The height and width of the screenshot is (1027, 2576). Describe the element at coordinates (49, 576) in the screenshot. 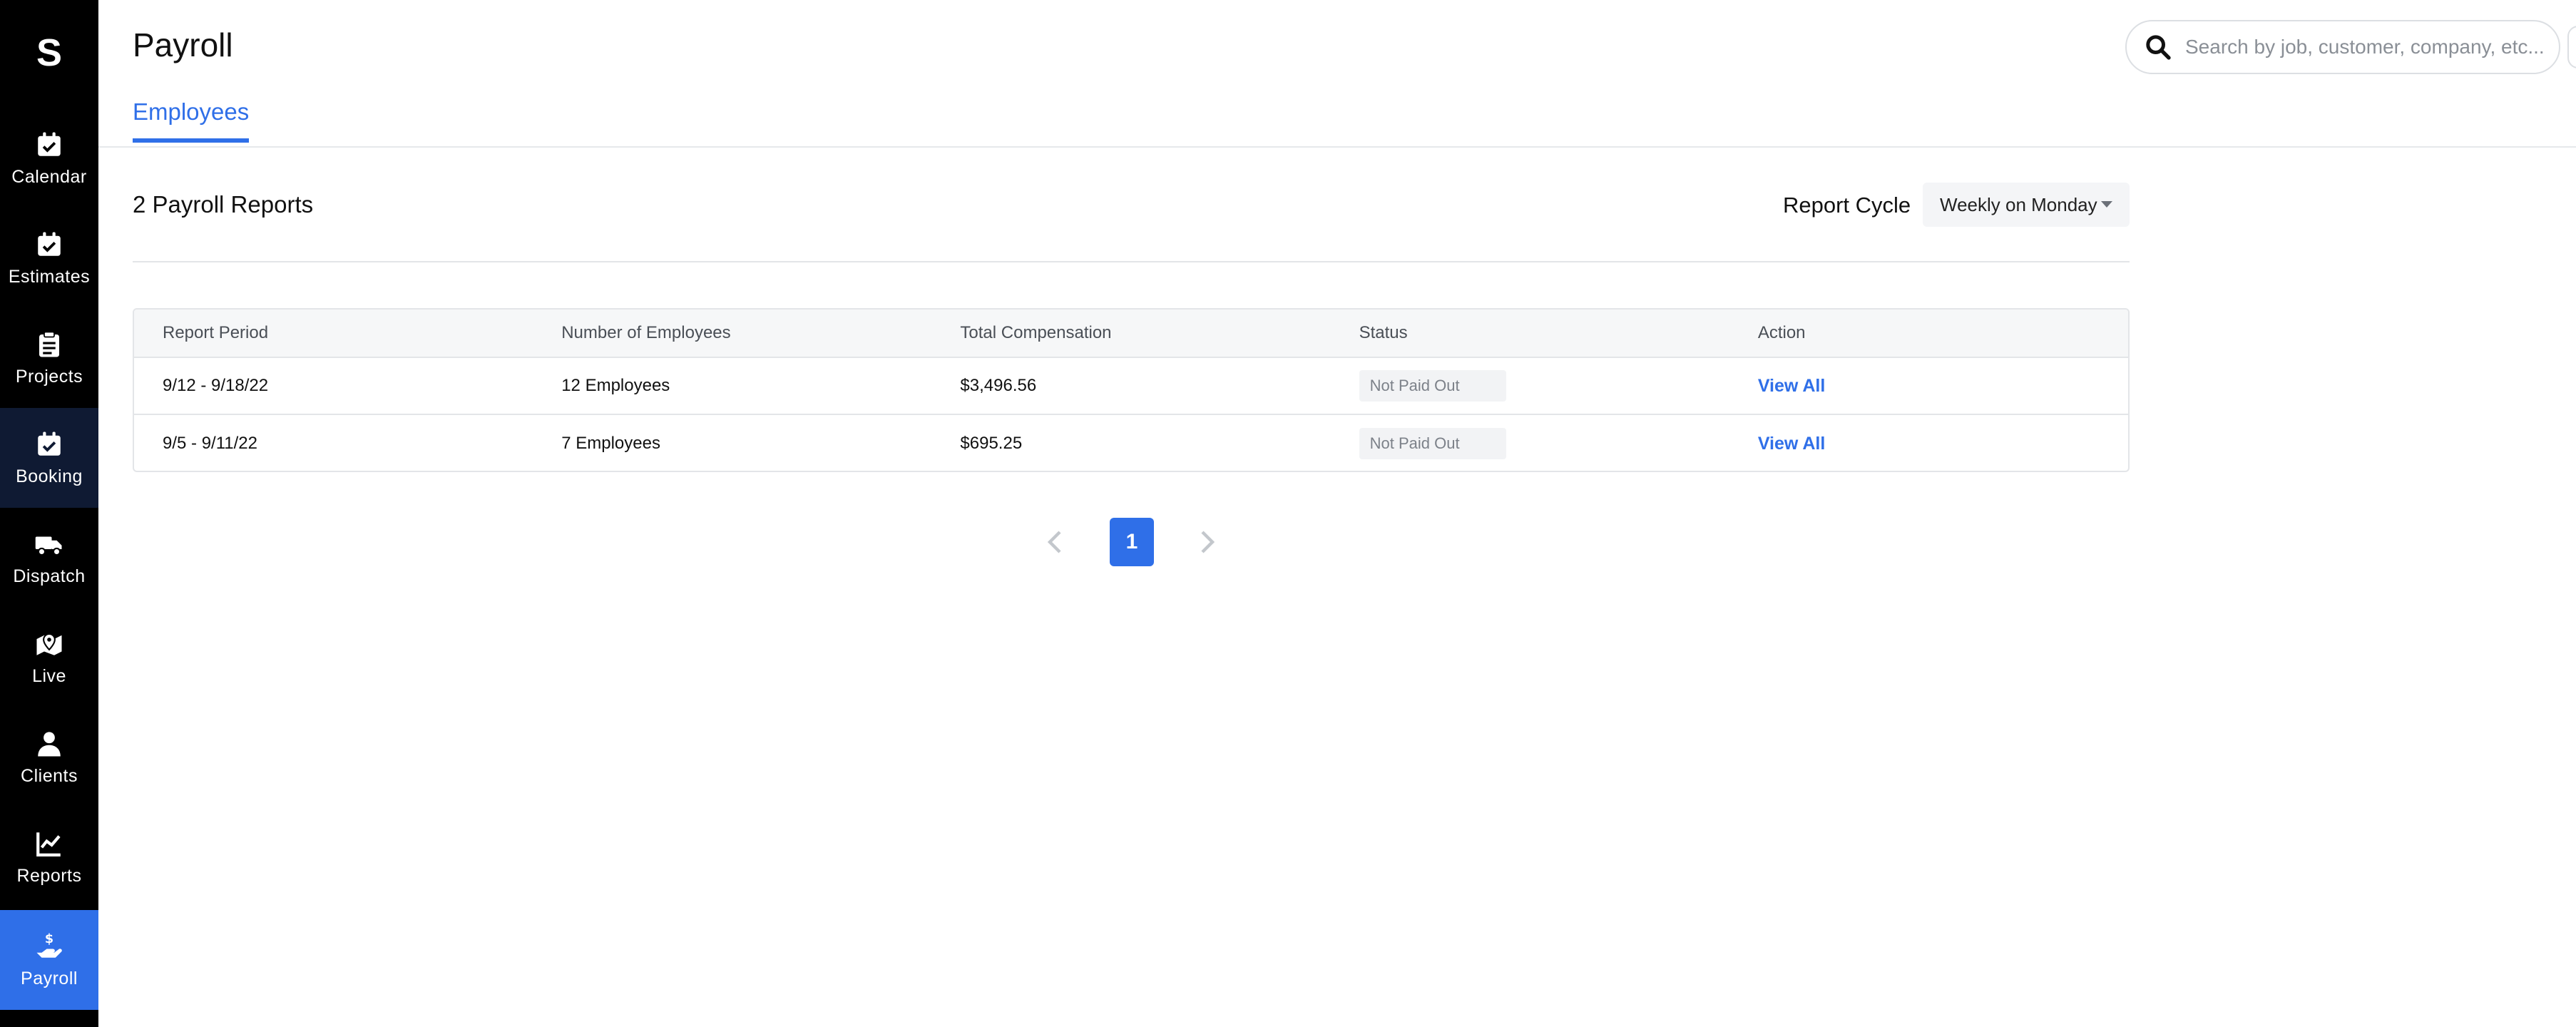

I see `sidebar-item-label: Dispatch` at that location.